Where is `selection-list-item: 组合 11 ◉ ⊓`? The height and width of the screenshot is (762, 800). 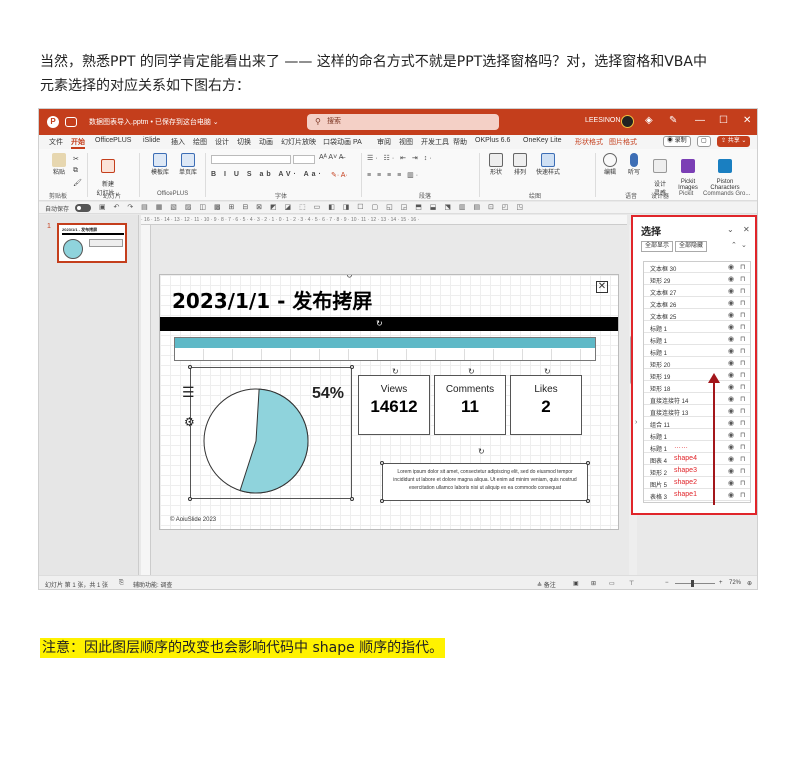 selection-list-item: 组合 11 ◉ ⊓ is located at coordinates (697, 423).